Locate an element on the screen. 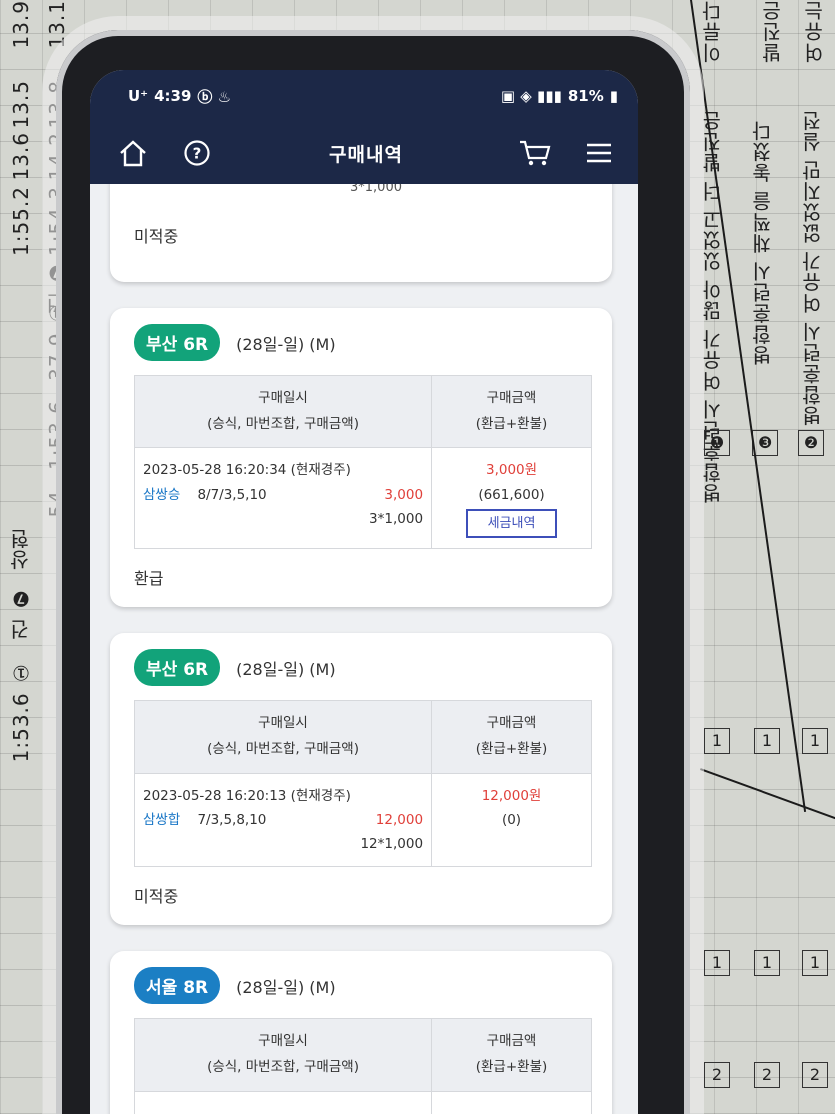 This screenshot has height=1114, width=835. bet-type: 삼쌍승 is located at coordinates (162, 494).